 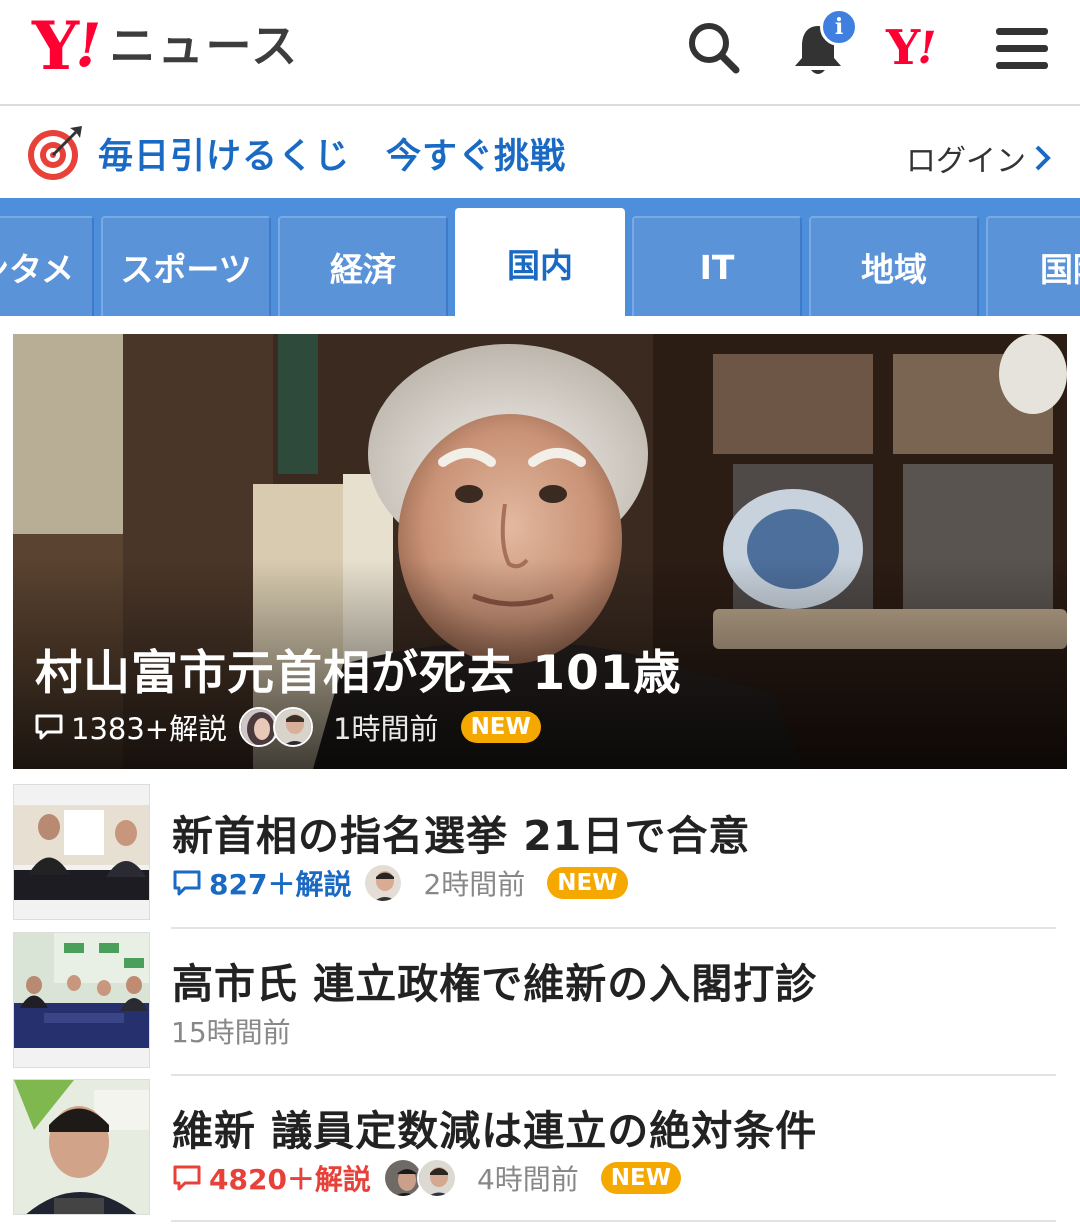 I want to click on target-icon, so click(x=55, y=153).